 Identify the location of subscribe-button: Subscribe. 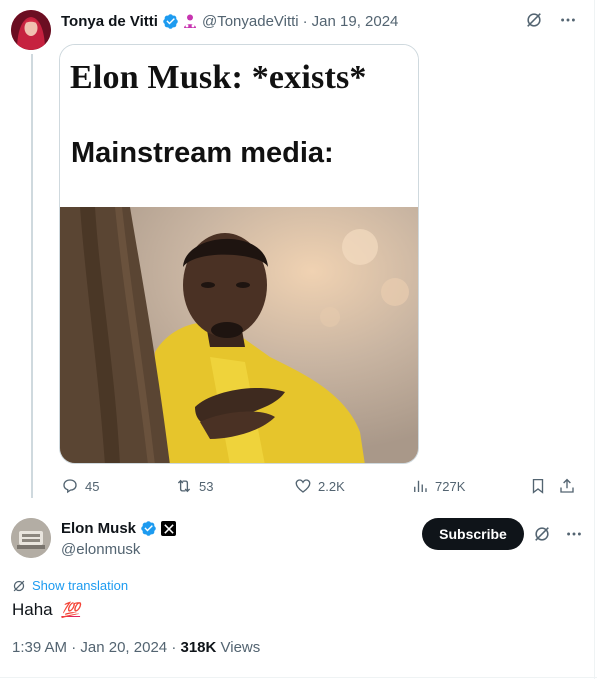
(473, 534).